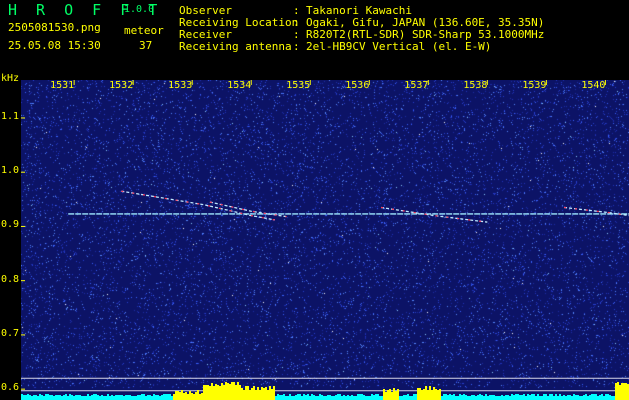 The height and width of the screenshot is (400, 629). I want to click on x-tick-label: 1535, so click(298, 85).